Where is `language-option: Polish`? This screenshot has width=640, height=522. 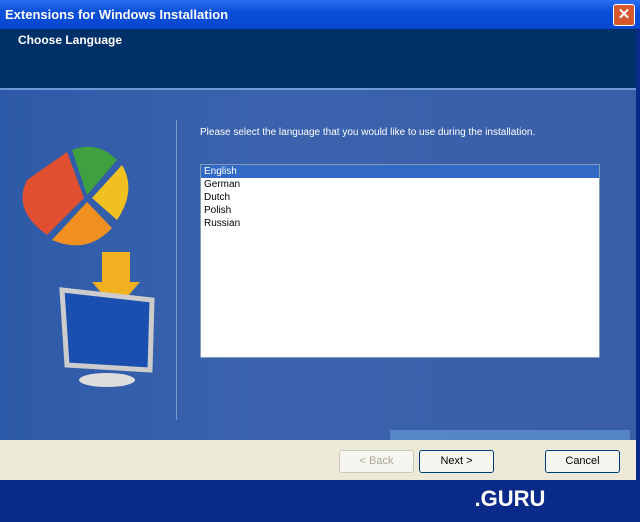 language-option: Polish is located at coordinates (400, 210).